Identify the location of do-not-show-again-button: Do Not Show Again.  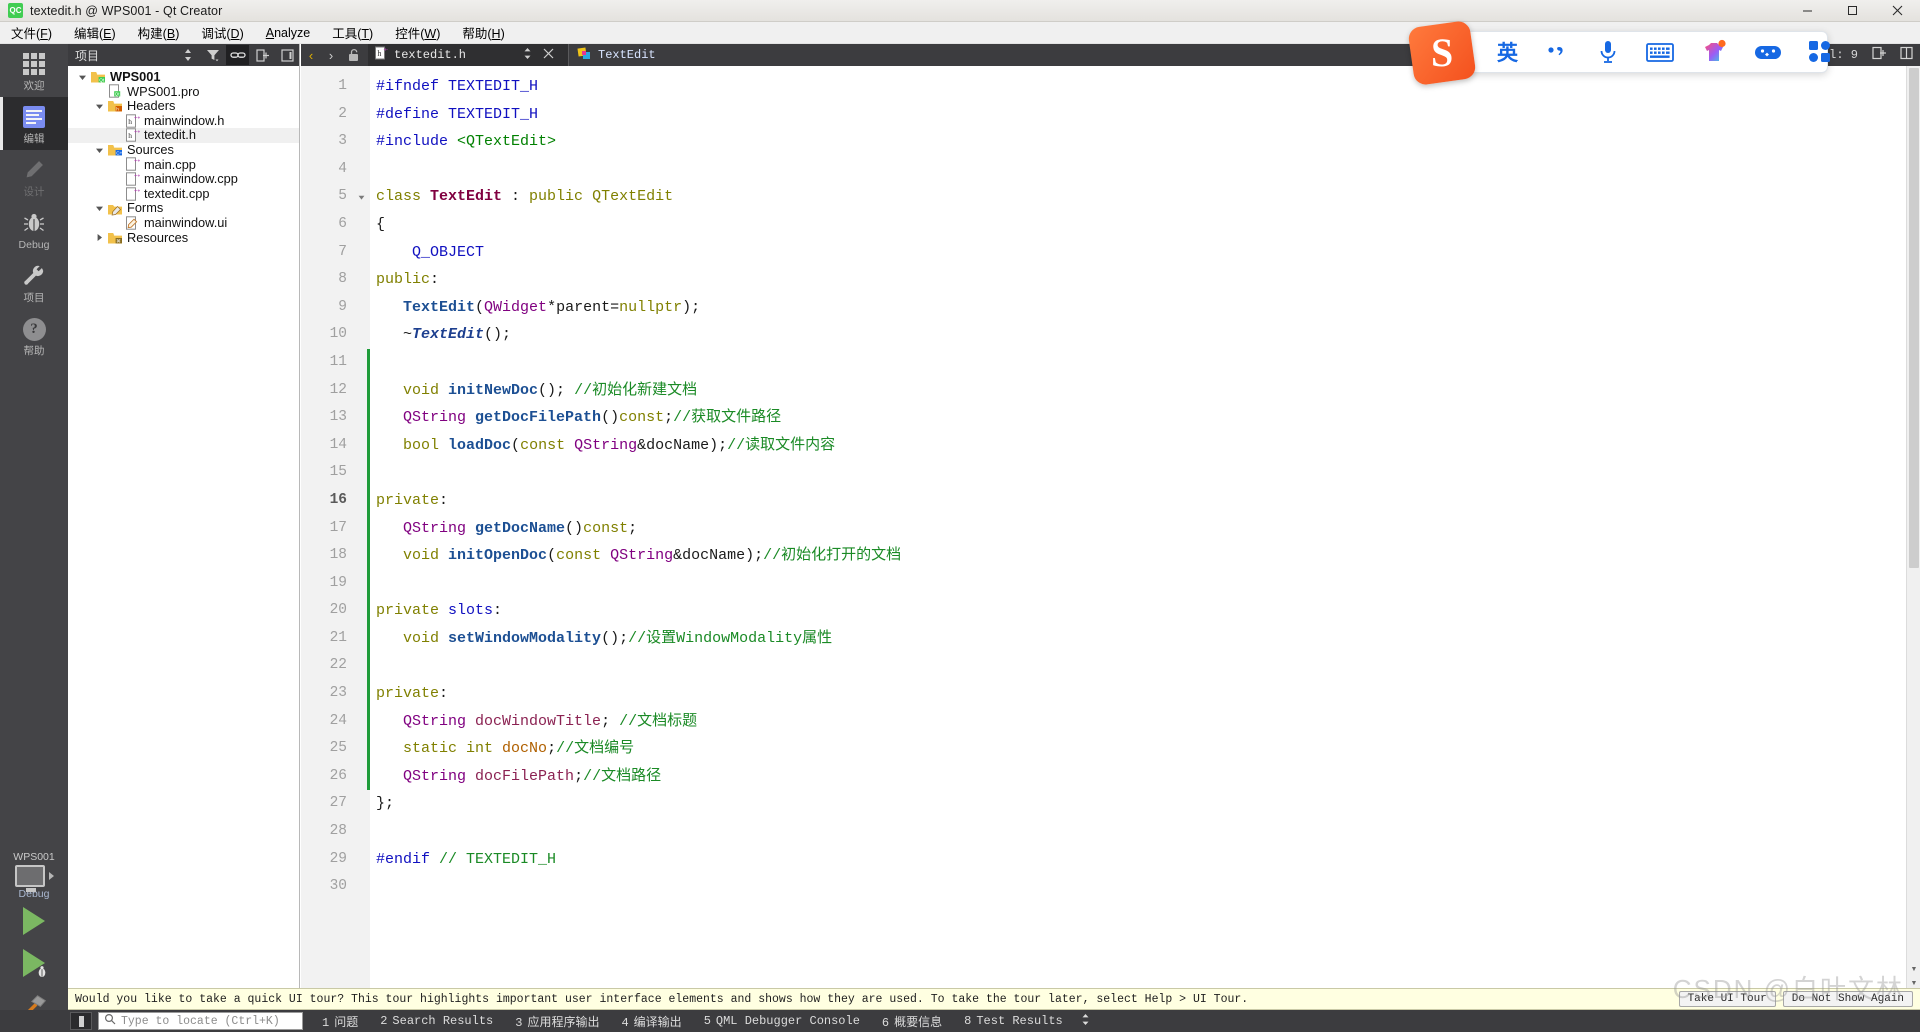
(1847, 999).